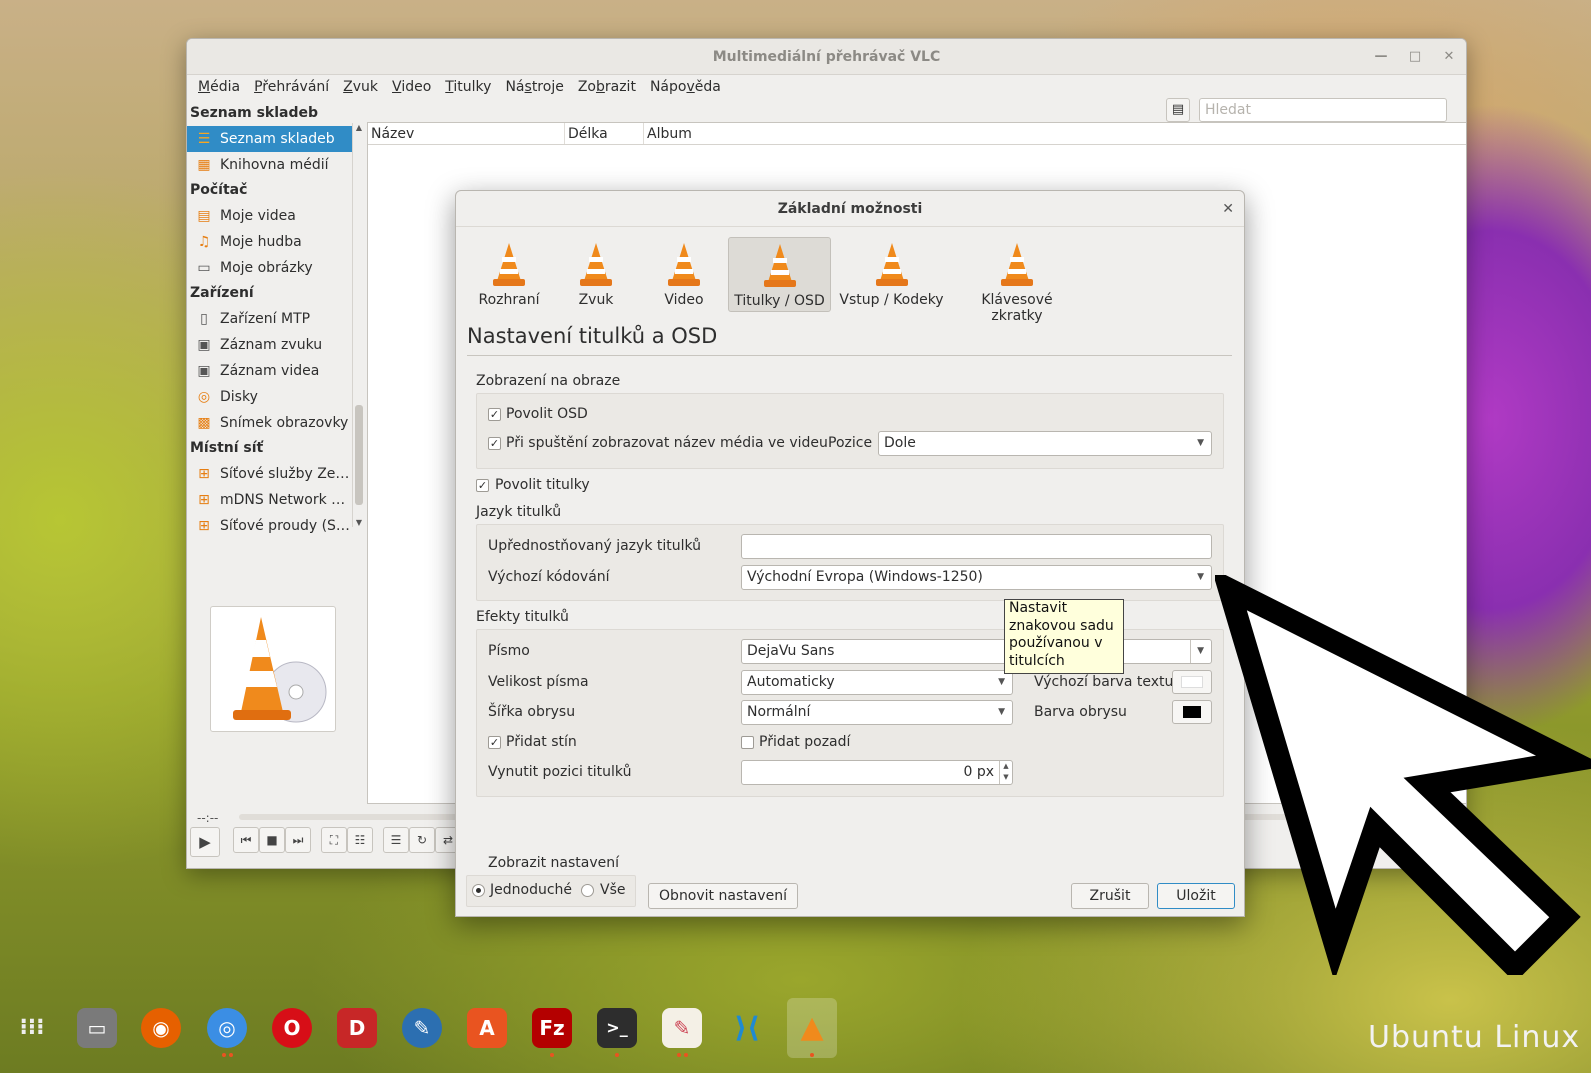  Describe the element at coordinates (604, 133) in the screenshot. I see `column-length: Délka` at that location.